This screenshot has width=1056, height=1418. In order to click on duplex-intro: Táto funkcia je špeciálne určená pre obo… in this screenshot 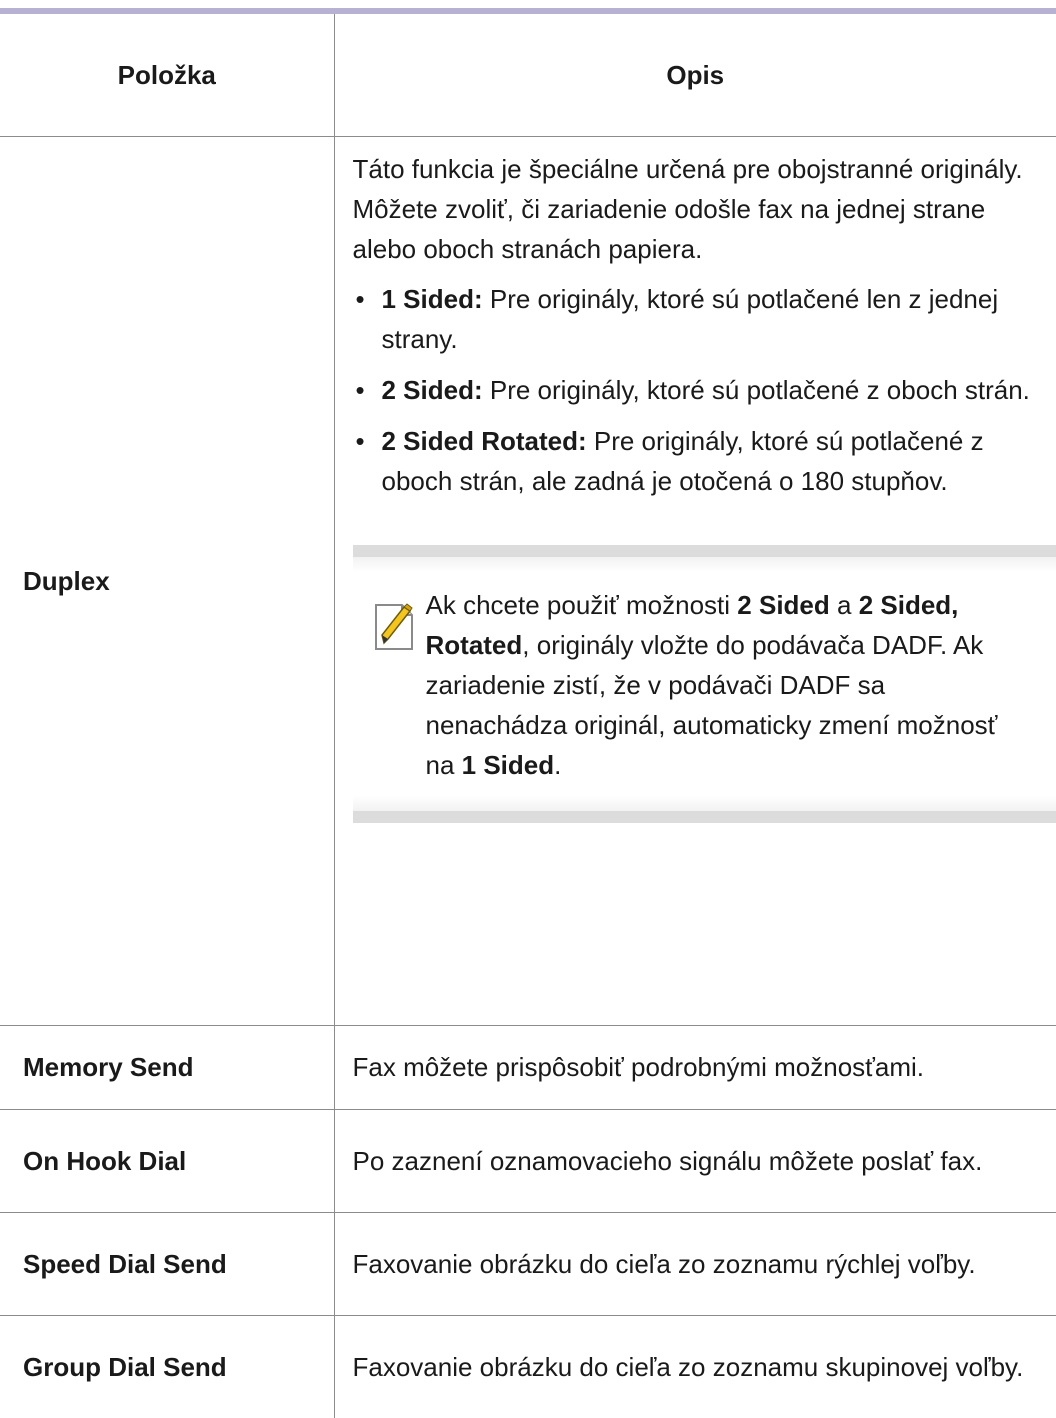, I will do `click(693, 209)`.